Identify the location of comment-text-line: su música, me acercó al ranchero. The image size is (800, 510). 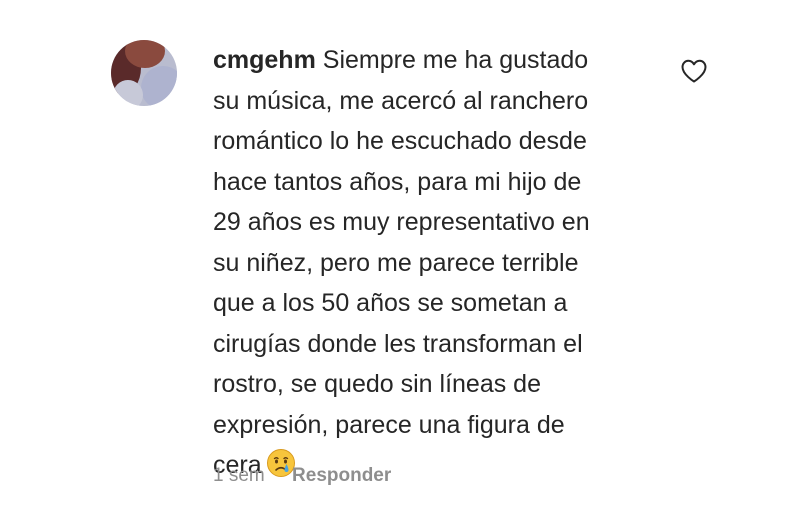
(401, 100).